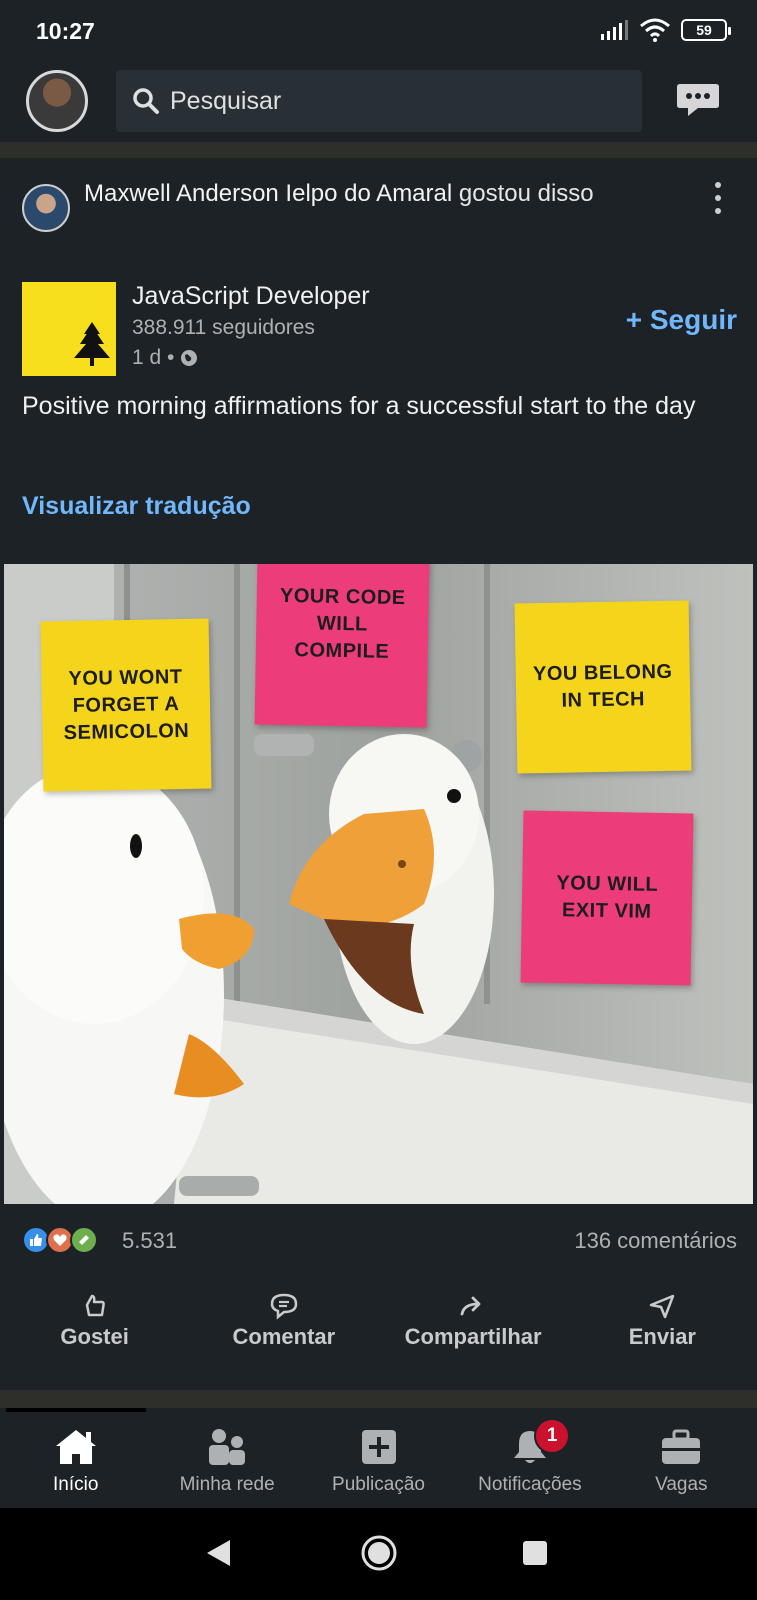 The height and width of the screenshot is (1600, 757). I want to click on feed-divider, so click(378, 150).